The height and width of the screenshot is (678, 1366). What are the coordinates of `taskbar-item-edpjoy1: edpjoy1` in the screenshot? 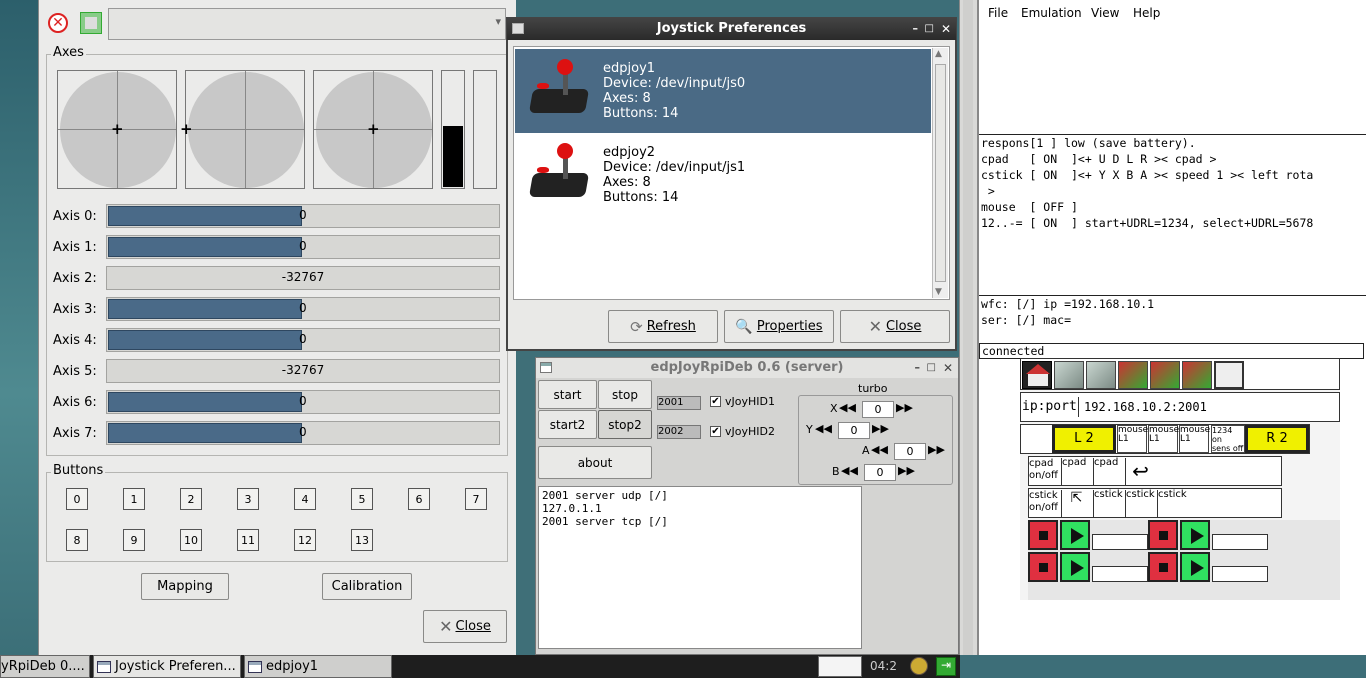 It's located at (318, 666).